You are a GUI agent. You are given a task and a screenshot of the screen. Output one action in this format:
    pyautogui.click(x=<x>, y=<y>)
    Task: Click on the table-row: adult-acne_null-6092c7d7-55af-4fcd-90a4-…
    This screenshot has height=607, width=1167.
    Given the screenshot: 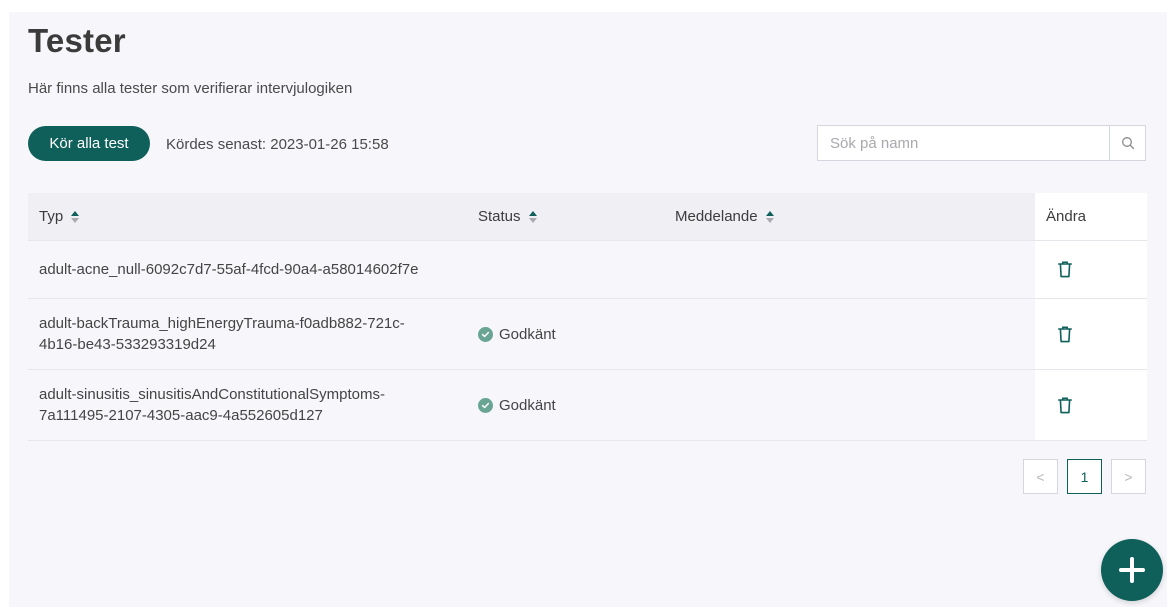 What is the action you would take?
    pyautogui.click(x=587, y=270)
    